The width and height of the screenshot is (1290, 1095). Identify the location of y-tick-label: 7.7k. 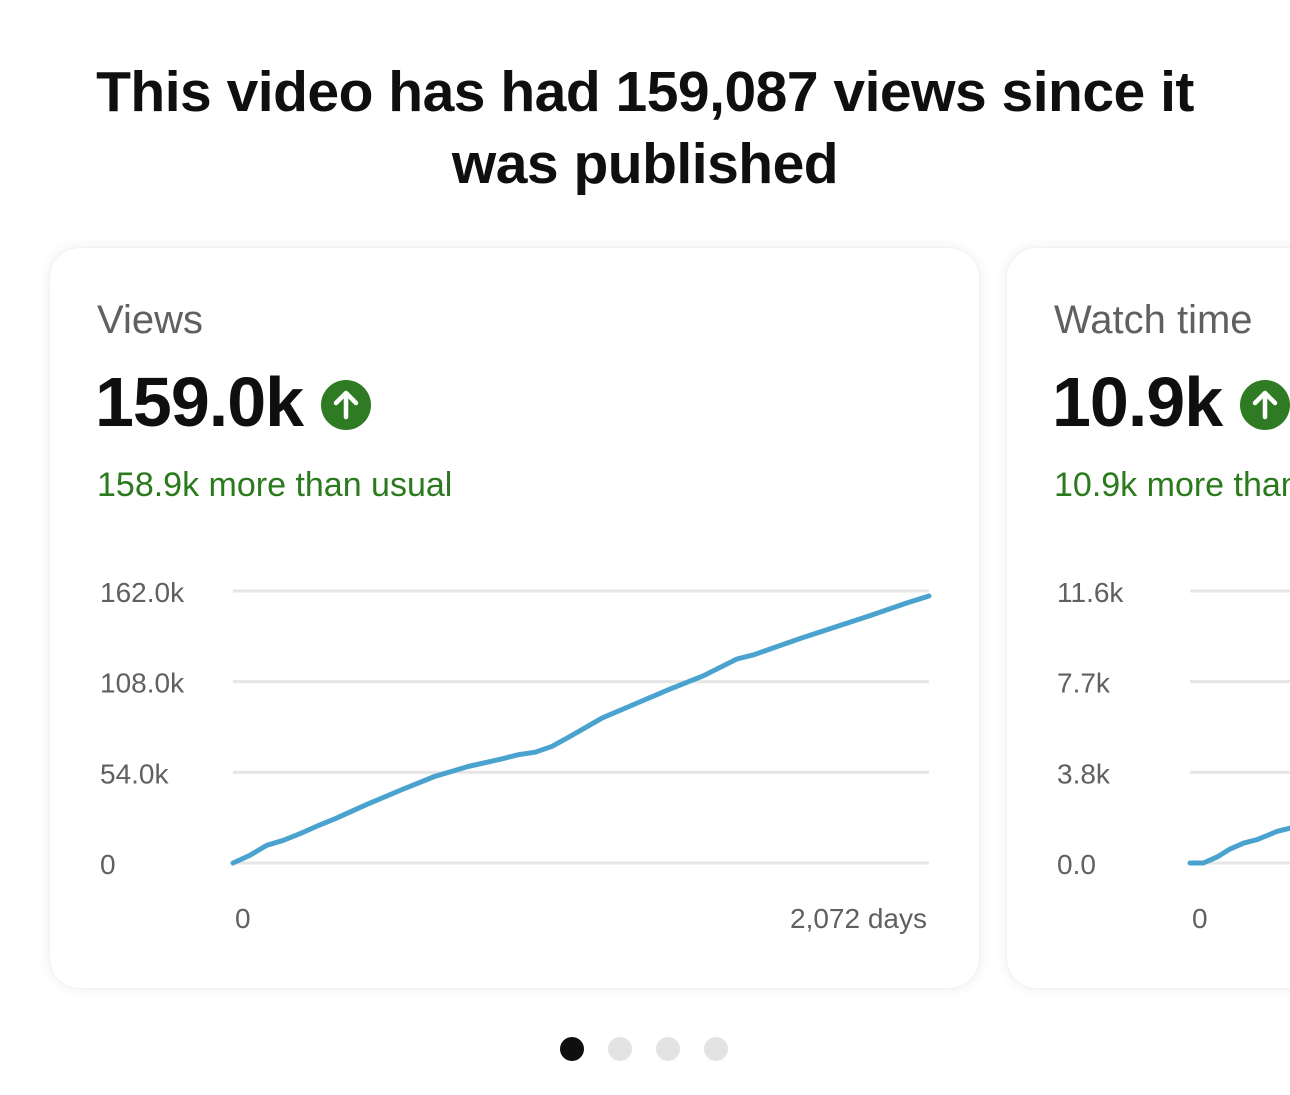
(1084, 683).